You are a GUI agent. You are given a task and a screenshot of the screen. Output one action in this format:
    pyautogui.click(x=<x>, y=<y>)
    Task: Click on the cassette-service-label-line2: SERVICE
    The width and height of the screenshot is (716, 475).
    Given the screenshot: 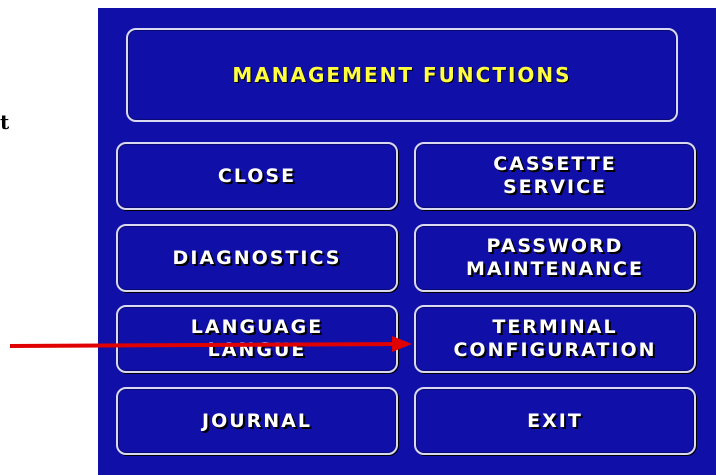 What is the action you would take?
    pyautogui.click(x=555, y=187)
    